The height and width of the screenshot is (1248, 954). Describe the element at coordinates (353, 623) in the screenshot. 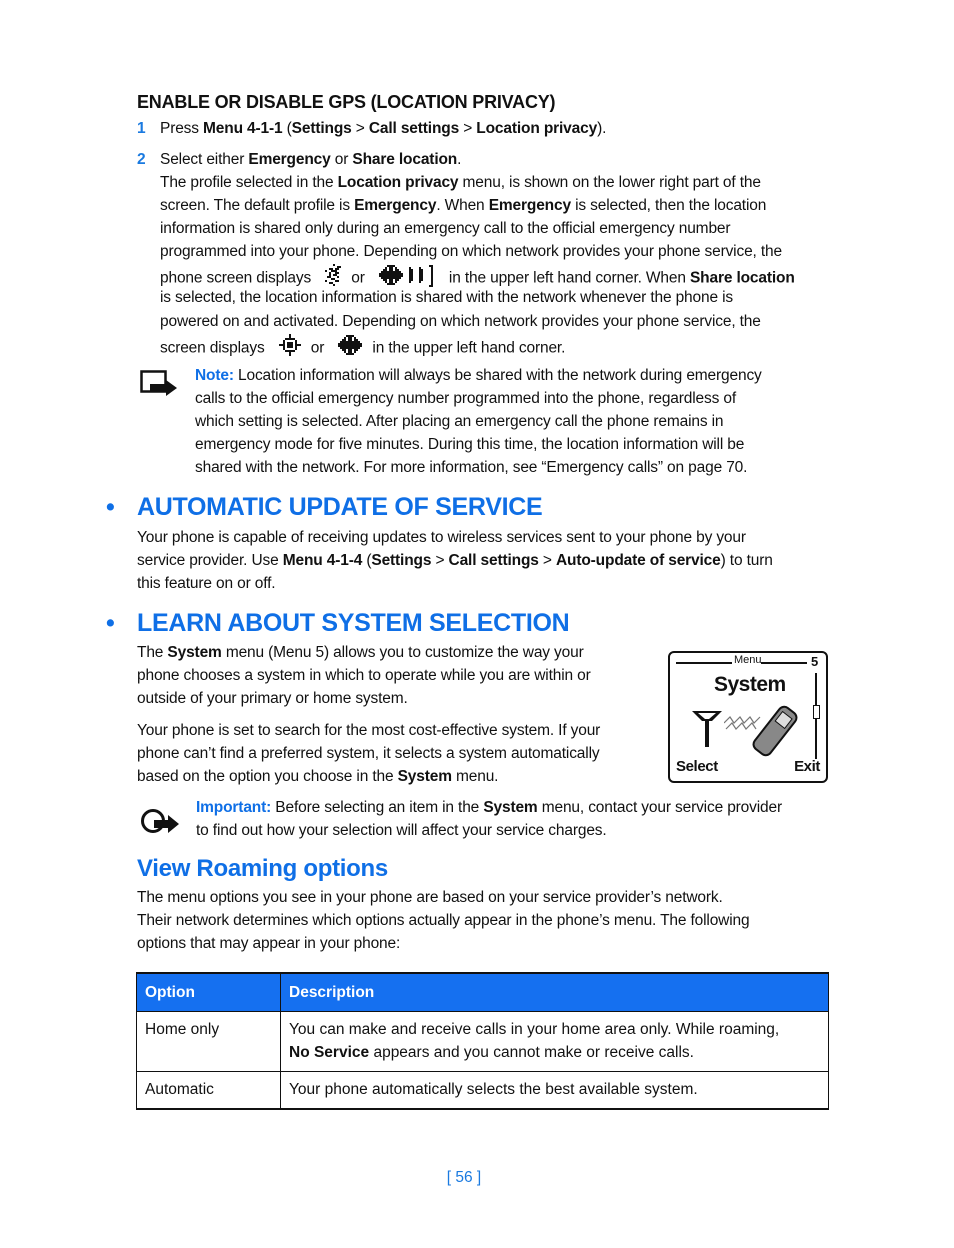

I see `heading-text: LEARN ABOUT SYSTEM SELECTION` at that location.